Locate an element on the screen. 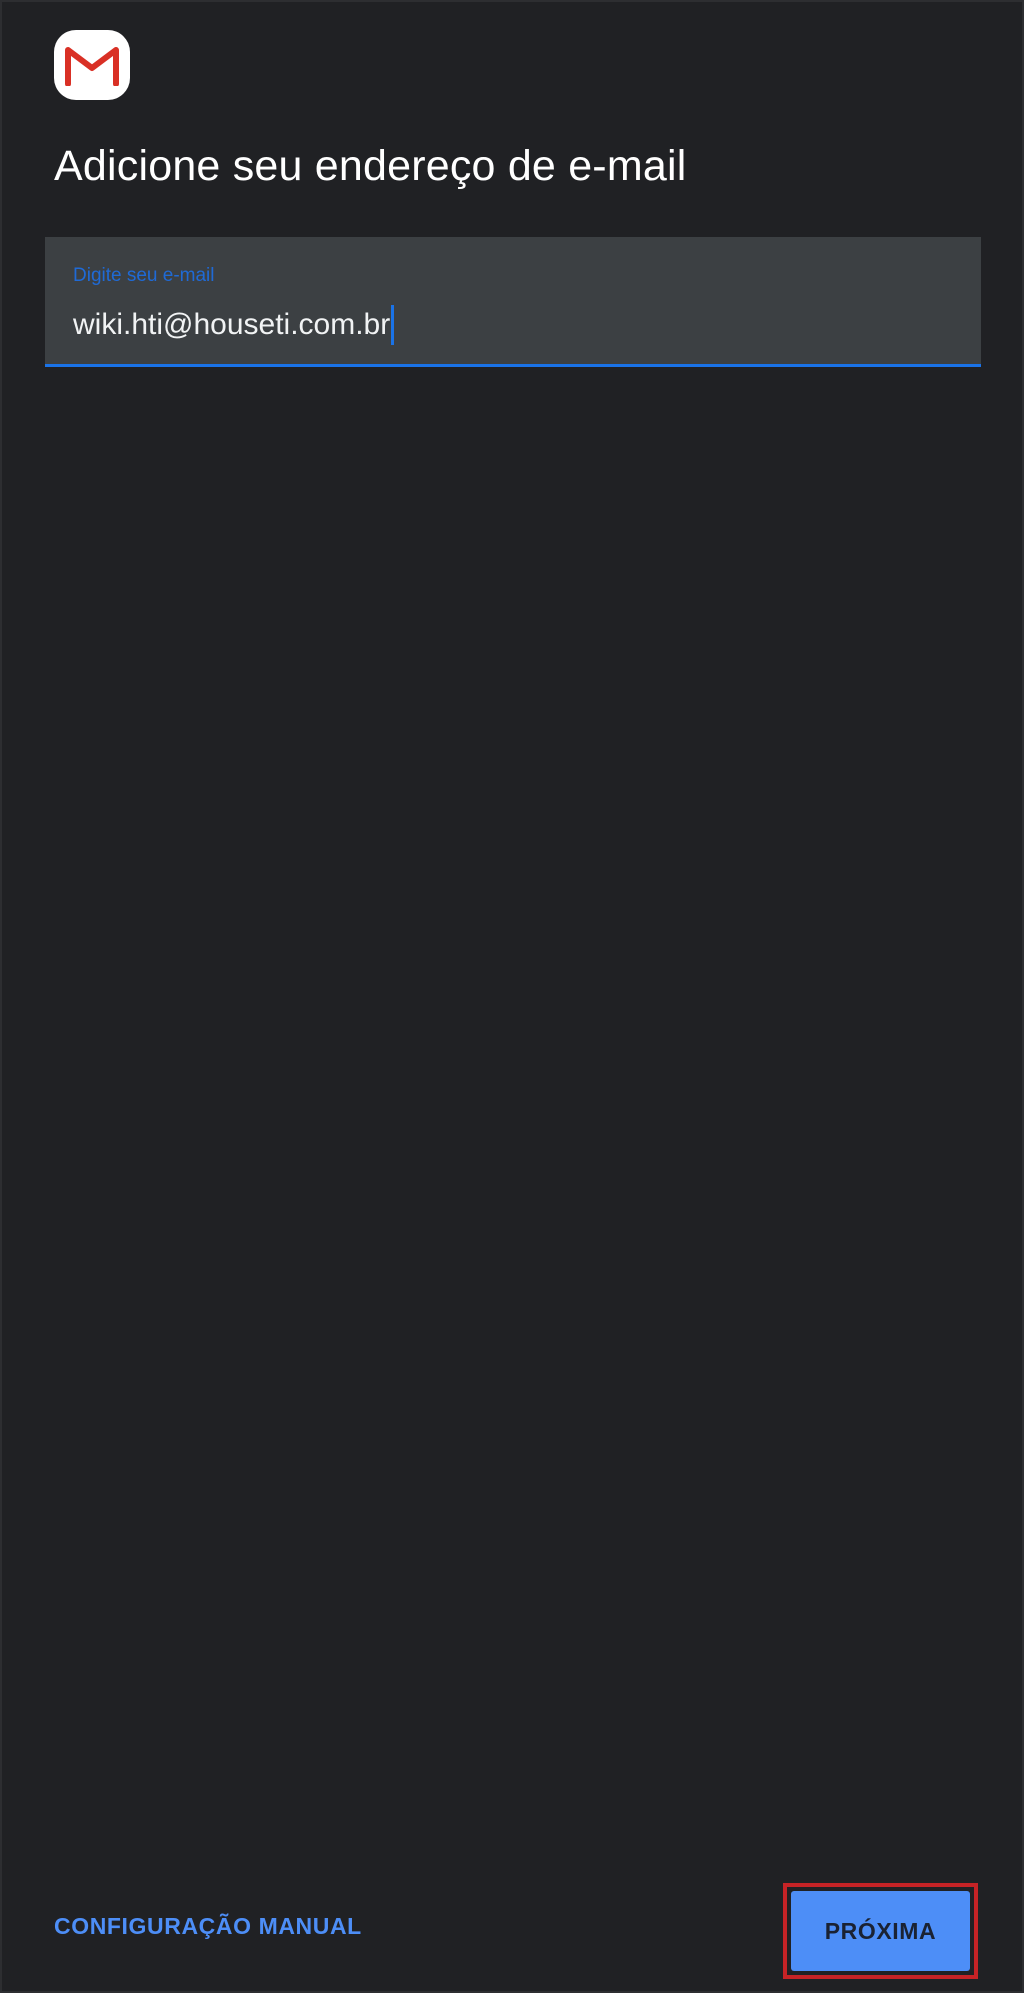 This screenshot has height=1993, width=1024. gmail-icon is located at coordinates (92, 66).